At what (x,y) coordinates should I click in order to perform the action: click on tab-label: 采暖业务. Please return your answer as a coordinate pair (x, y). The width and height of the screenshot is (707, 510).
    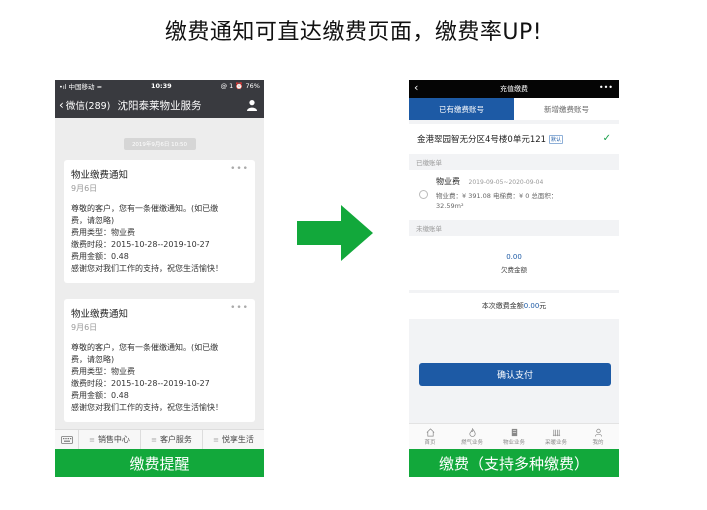
    Looking at the image, I should click on (555, 442).